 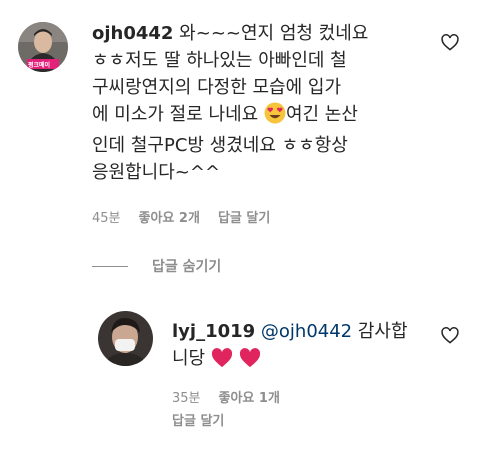 I want to click on heart-eyes-emoji-icon, so click(x=275, y=117).